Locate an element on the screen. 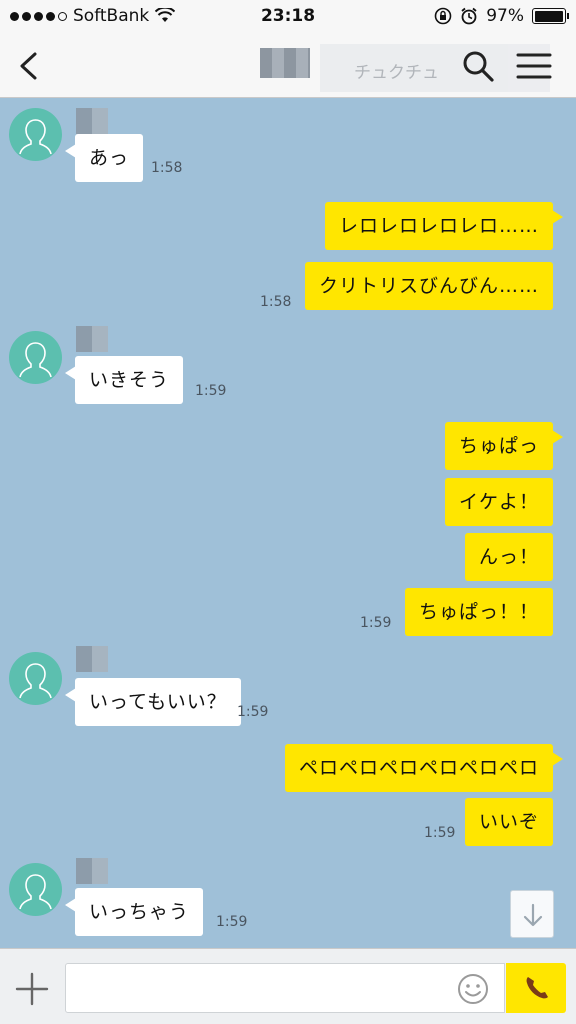 This screenshot has width=576, height=1024. chat-header: チュクチュ is located at coordinates (288, 66).